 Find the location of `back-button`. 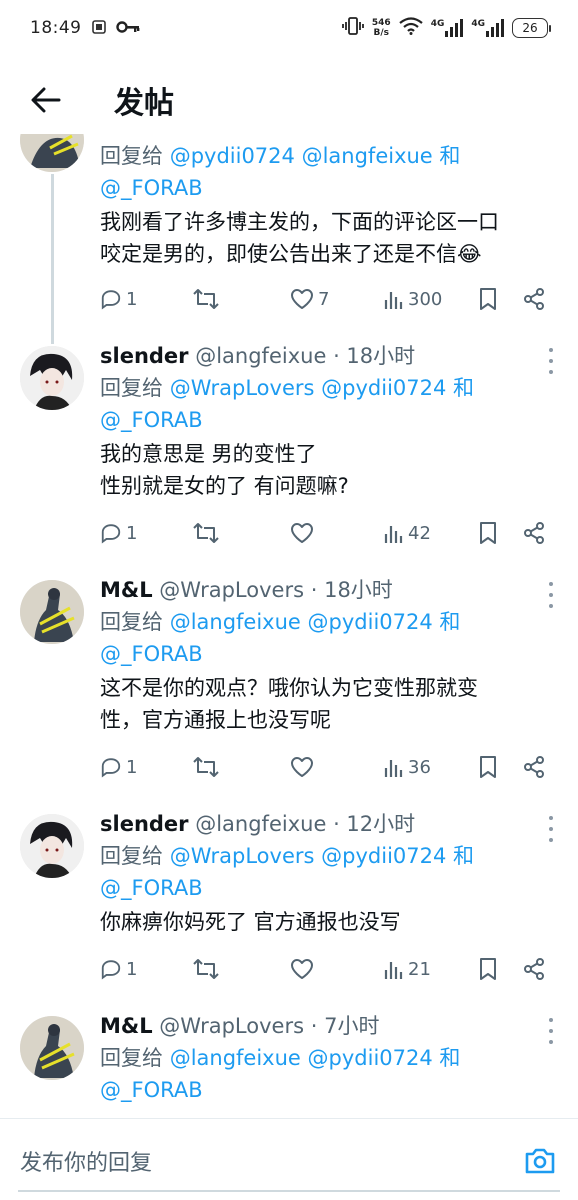

back-button is located at coordinates (46, 100).